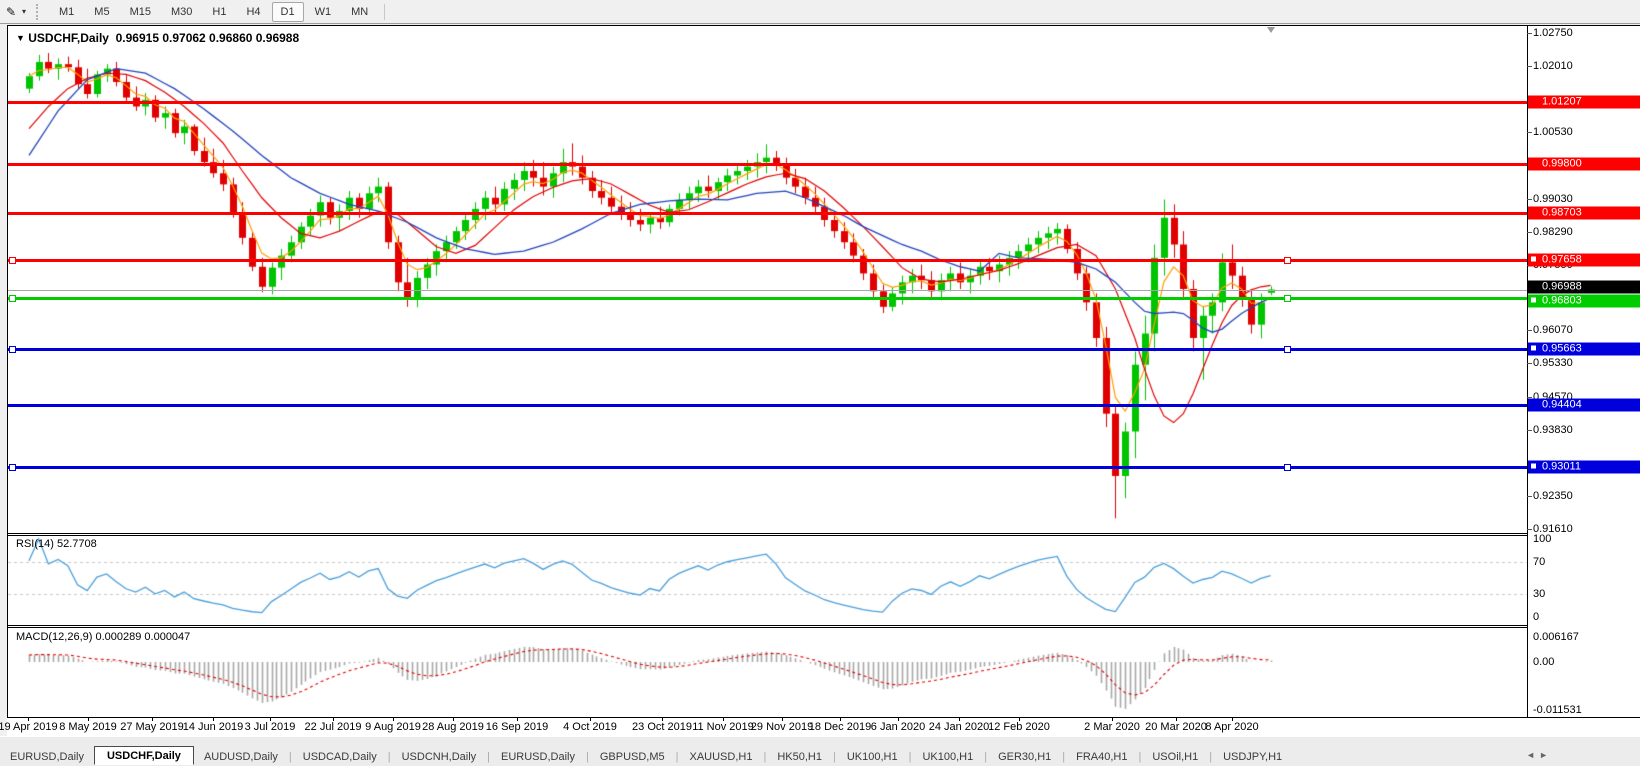 This screenshot has height=766, width=1640. I want to click on price-level-line-0.96803, so click(767, 298).